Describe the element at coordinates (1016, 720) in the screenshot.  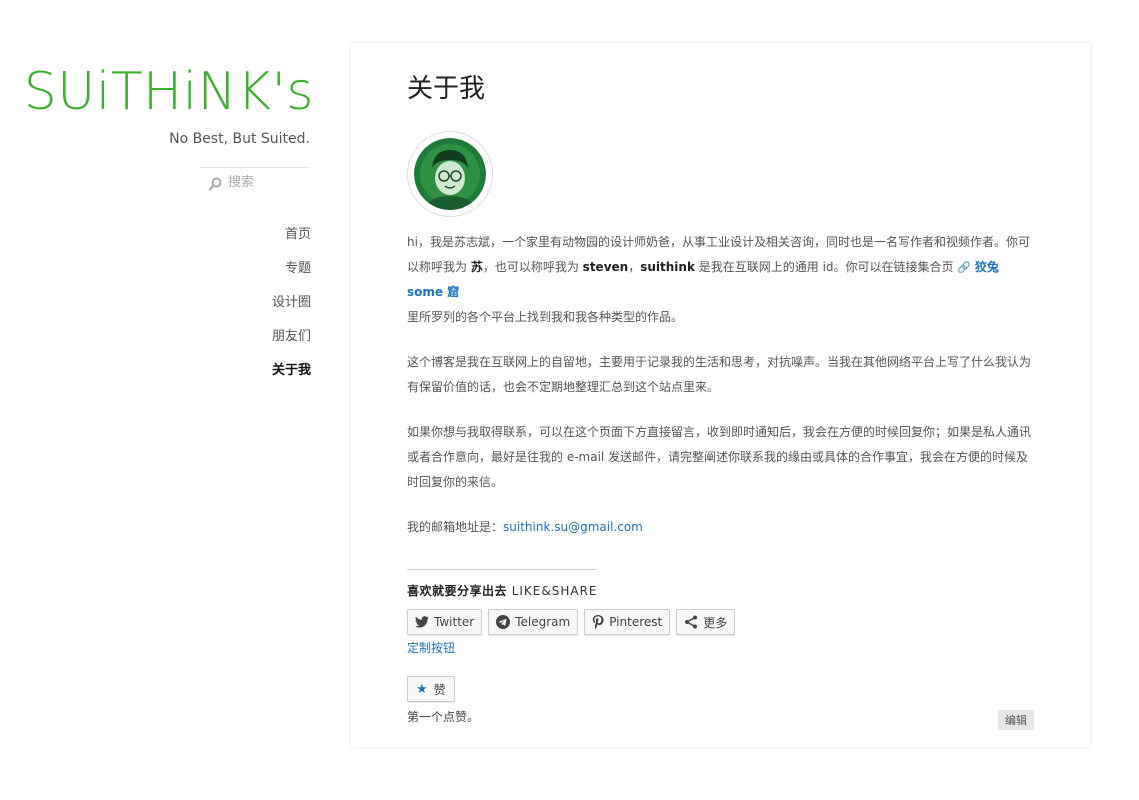
I see `edit-button: 编辑` at that location.